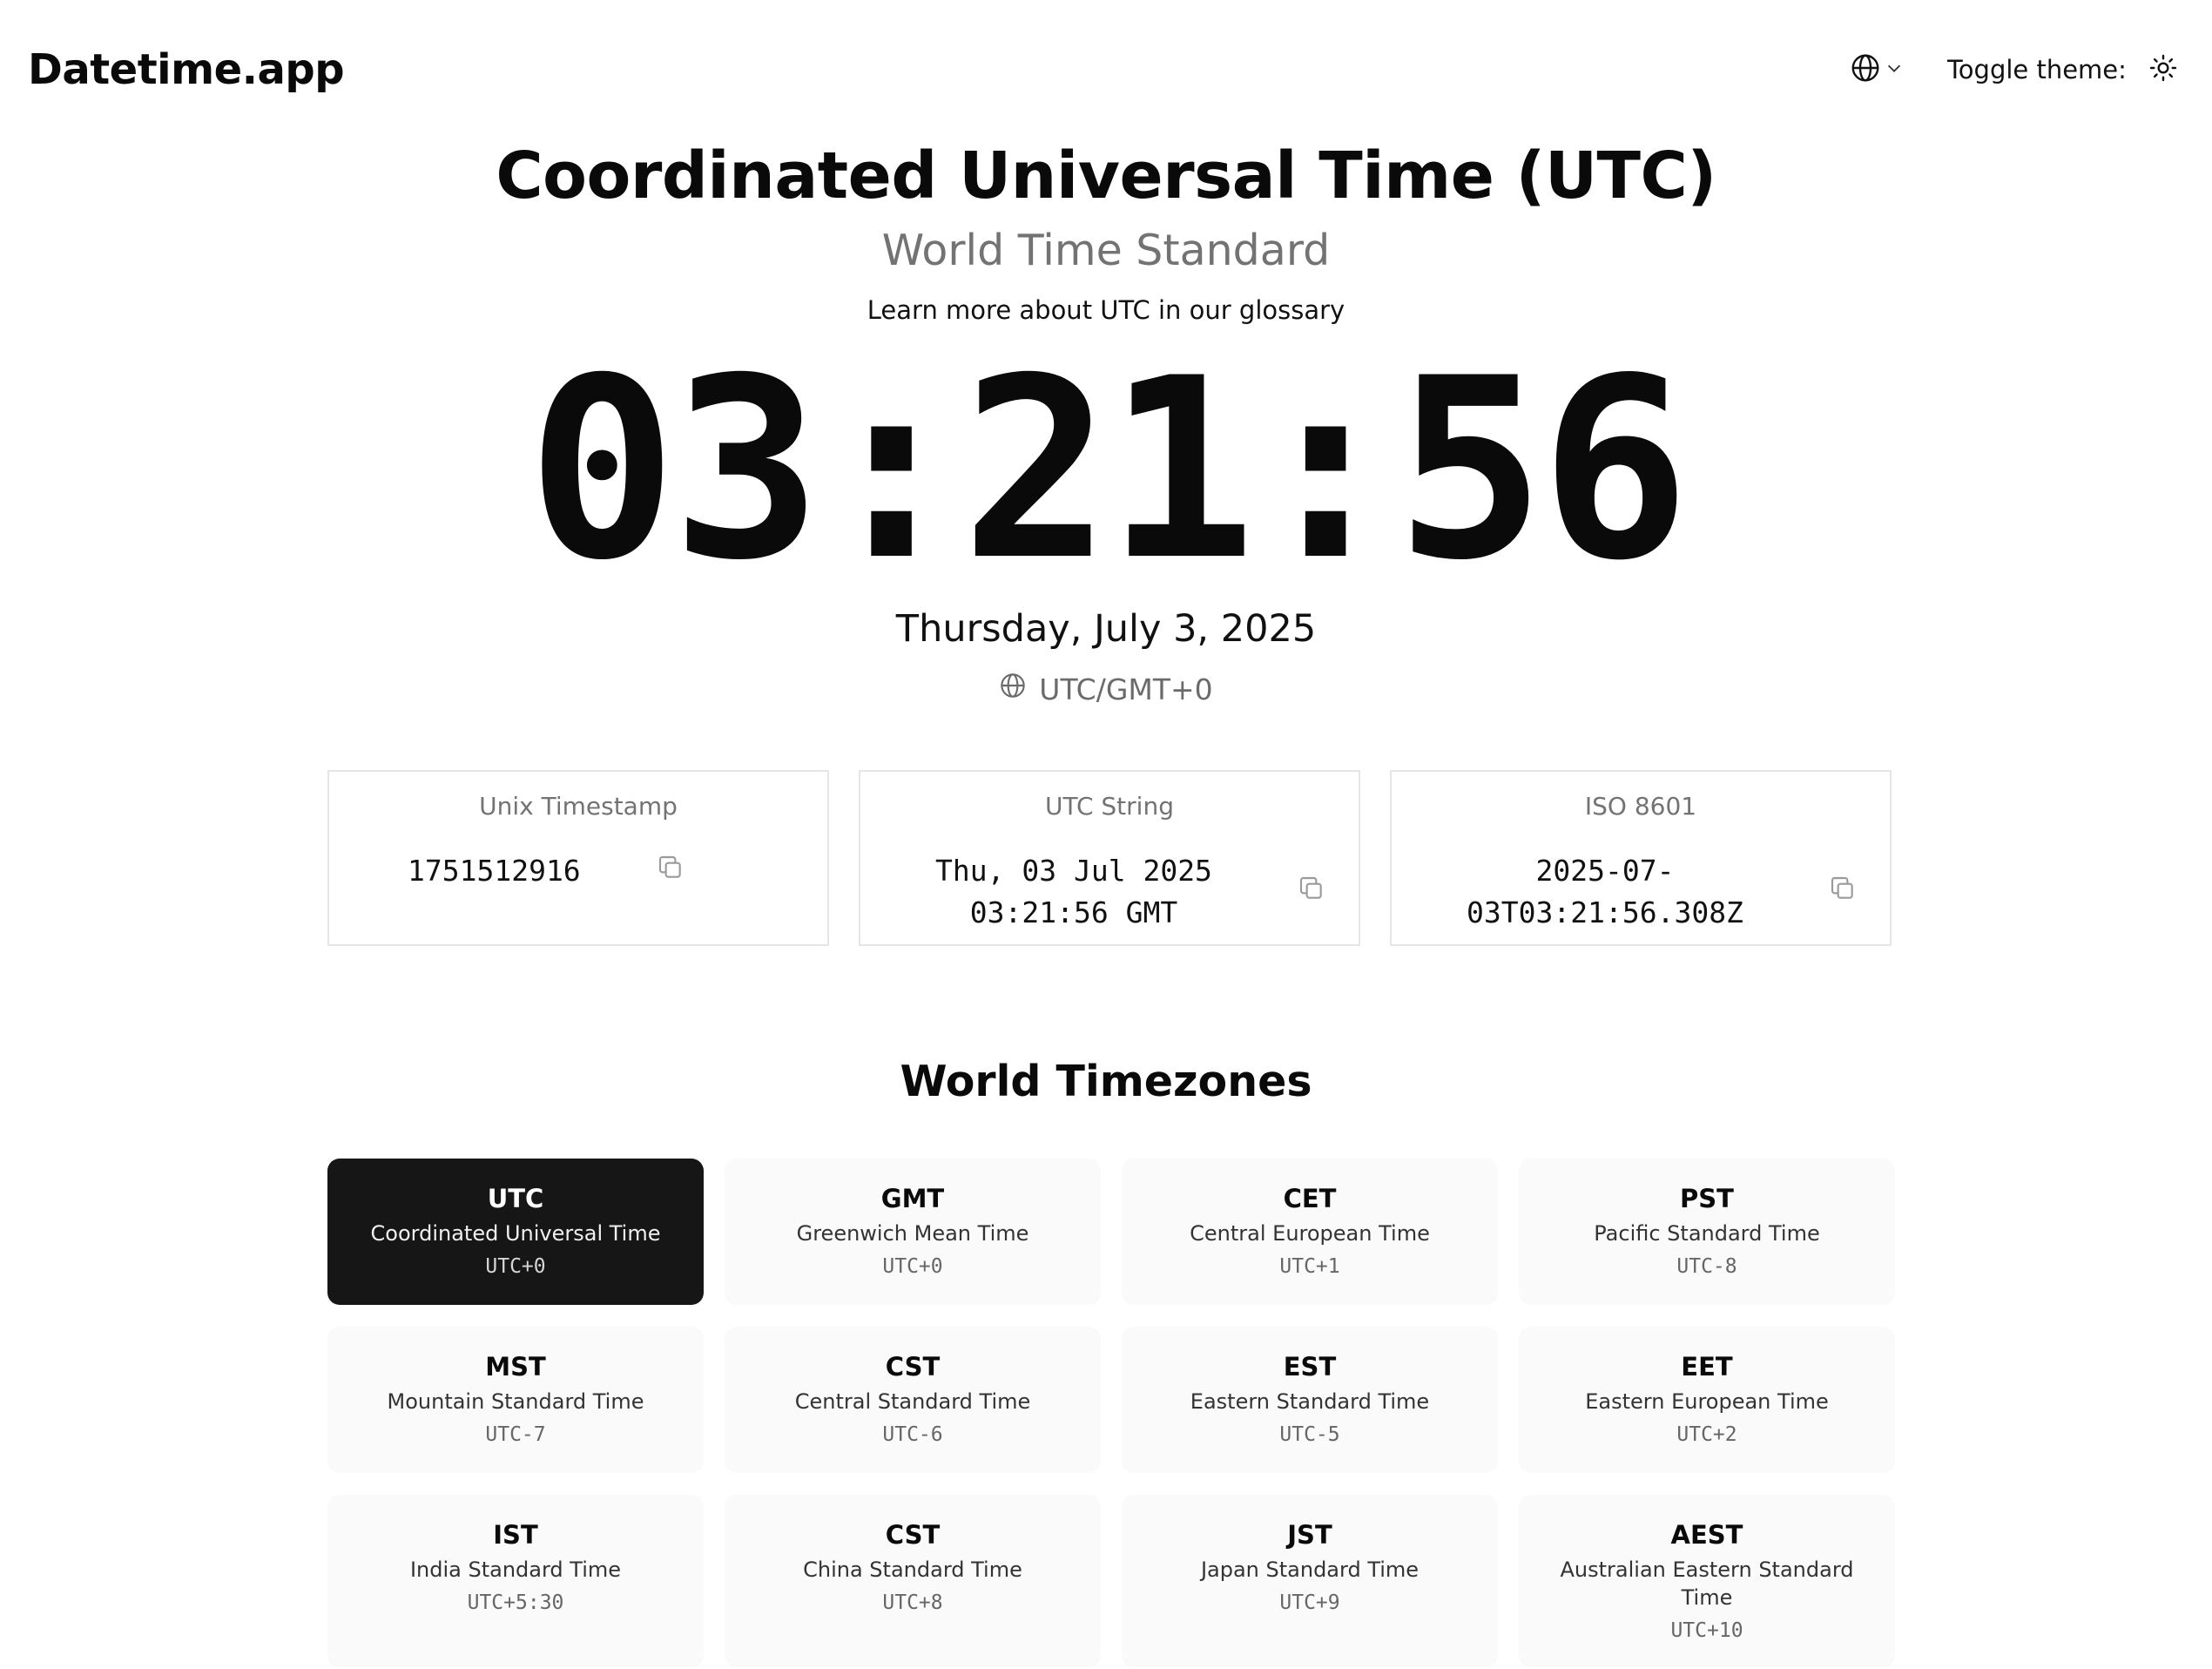 Image resolution: width=2212 pixels, height=1669 pixels. Describe the element at coordinates (515, 1199) in the screenshot. I see `timezone-abbr: UTC` at that location.